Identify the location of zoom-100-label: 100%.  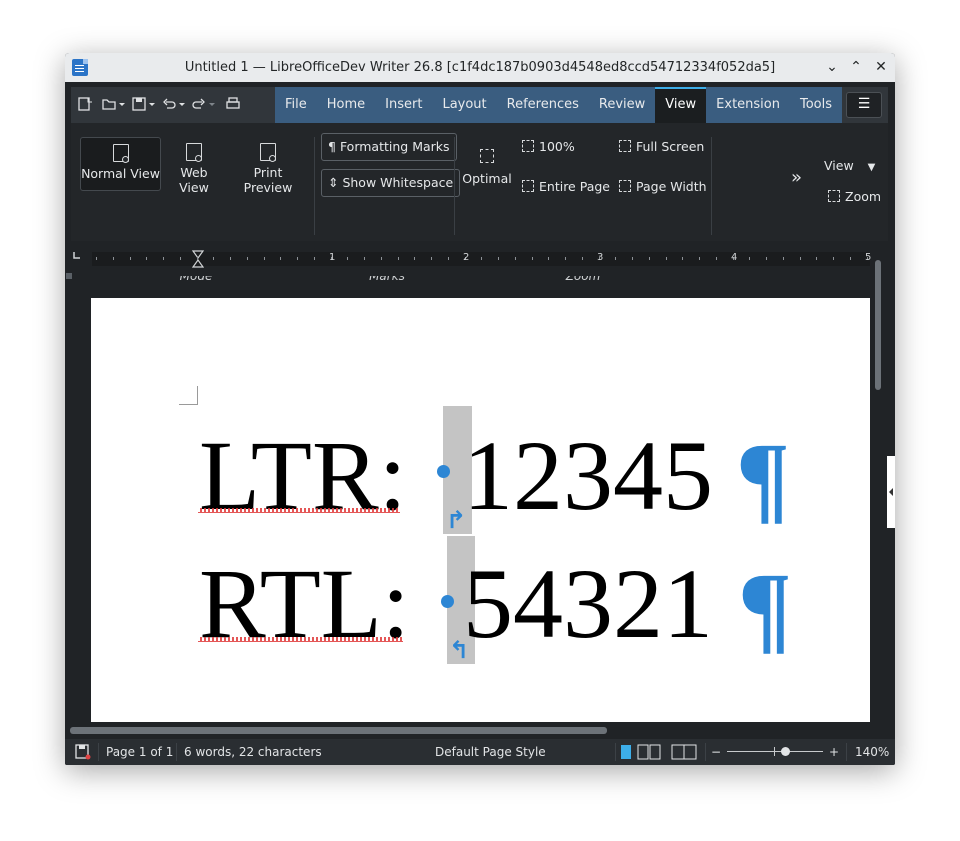
(557, 146).